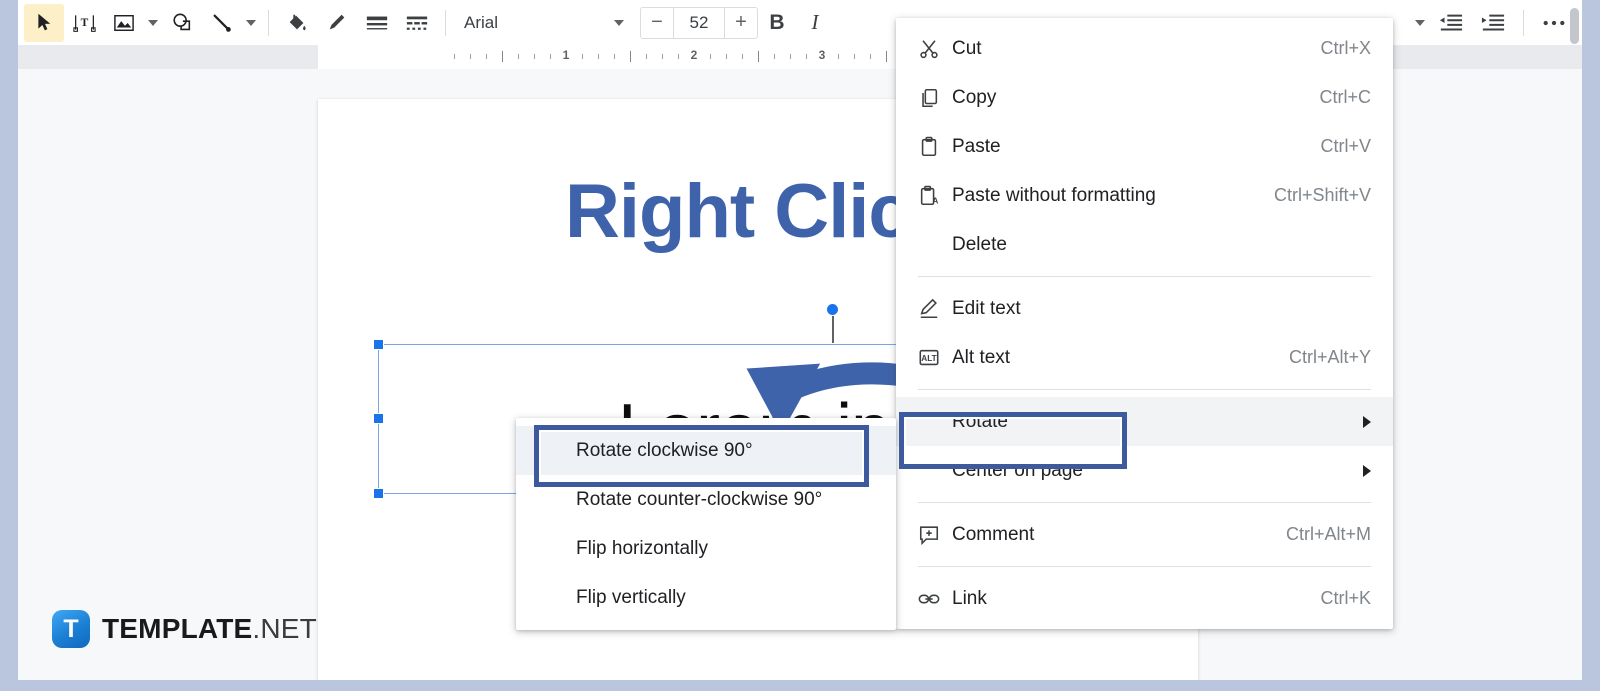 The image size is (1600, 691). What do you see at coordinates (935, 196) in the screenshot?
I see `clipboard-text-icon: A` at bounding box center [935, 196].